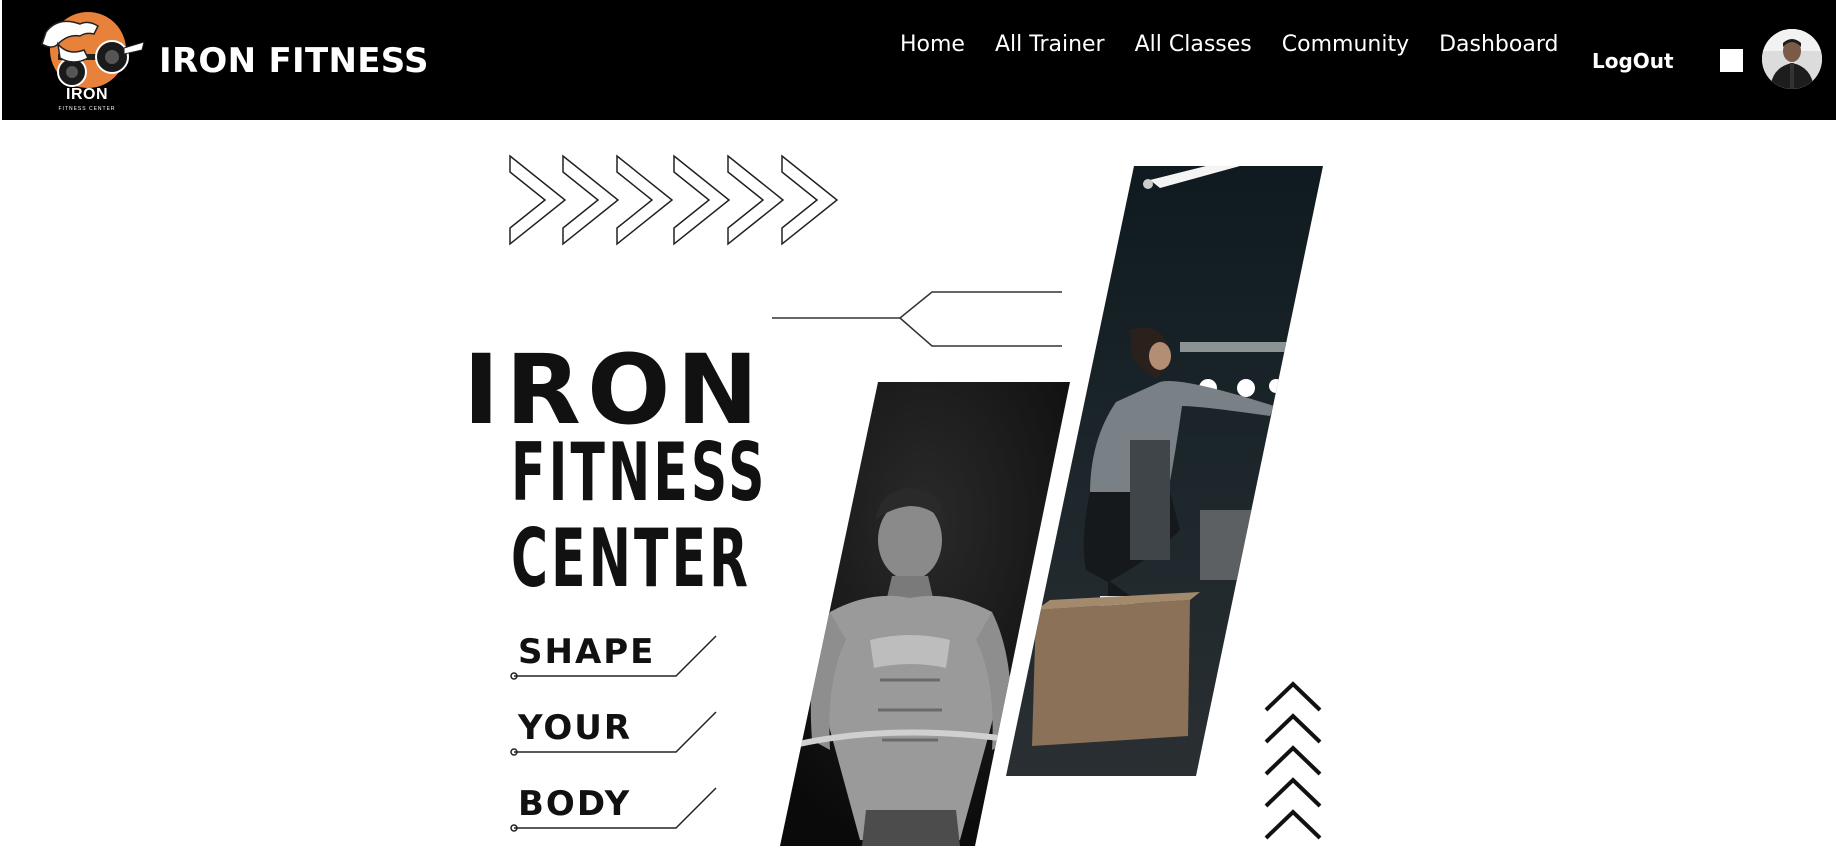 The image size is (1836, 846). Describe the element at coordinates (587, 652) in the screenshot. I see `slogan-shape: SHAPE` at that location.